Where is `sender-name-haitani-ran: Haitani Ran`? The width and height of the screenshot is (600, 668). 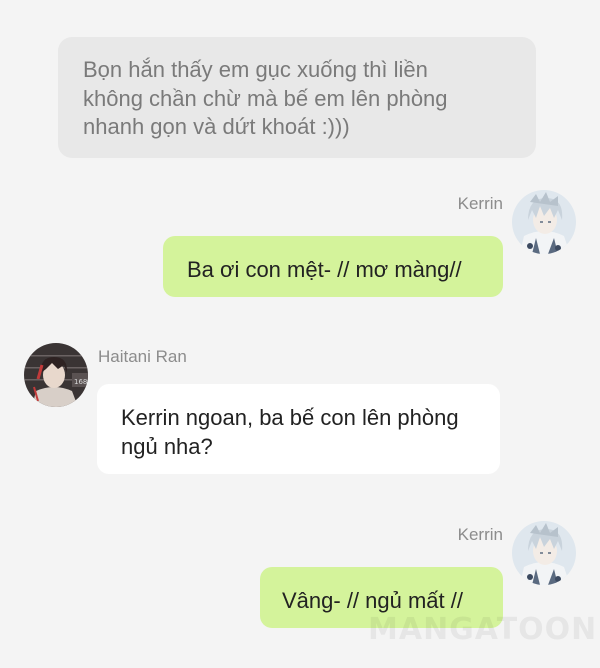 sender-name-haitani-ran: Haitani Ran is located at coordinates (142, 356).